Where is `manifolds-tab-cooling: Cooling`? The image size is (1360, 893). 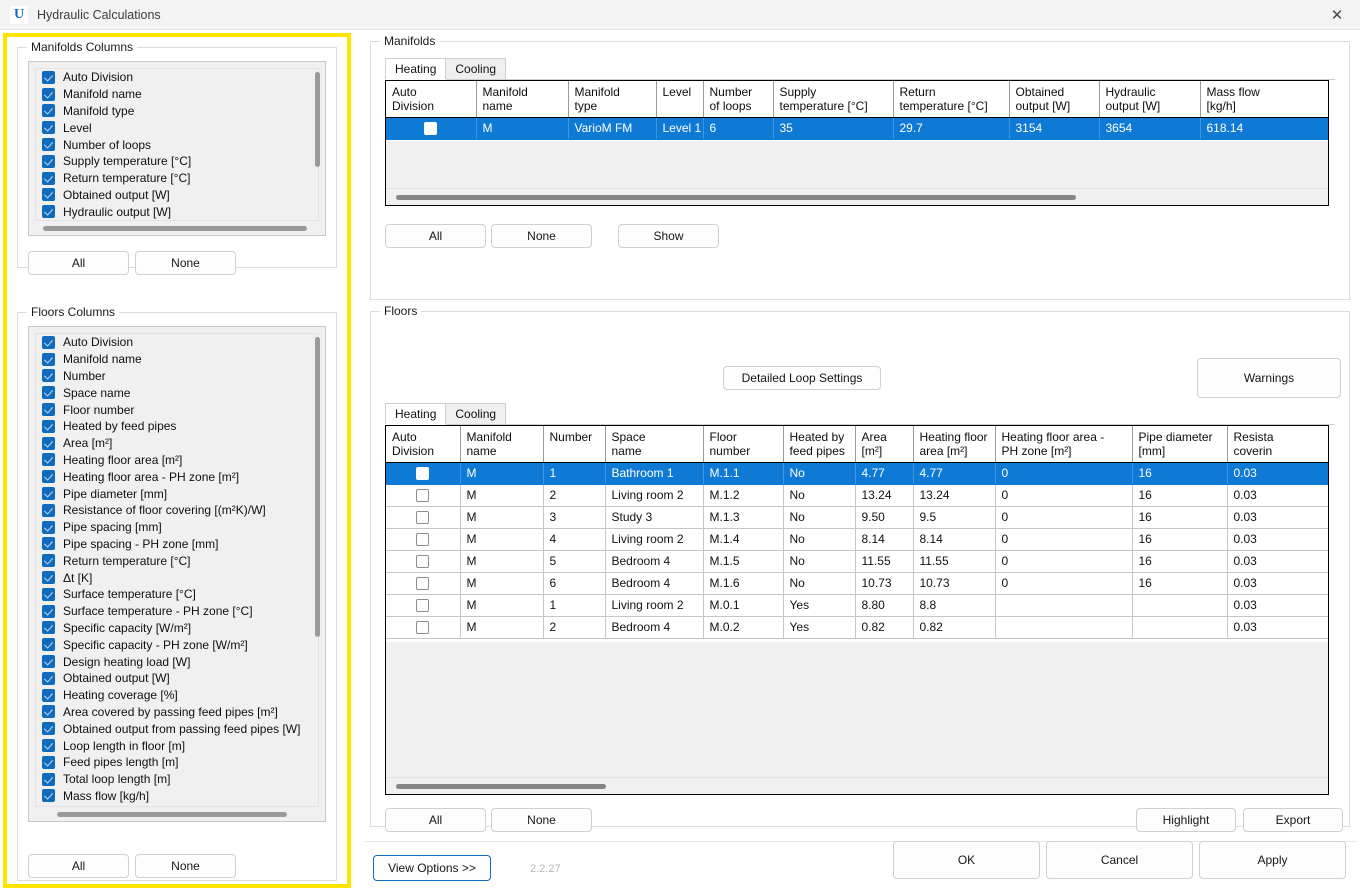
manifolds-tab-cooling: Cooling is located at coordinates (476, 68).